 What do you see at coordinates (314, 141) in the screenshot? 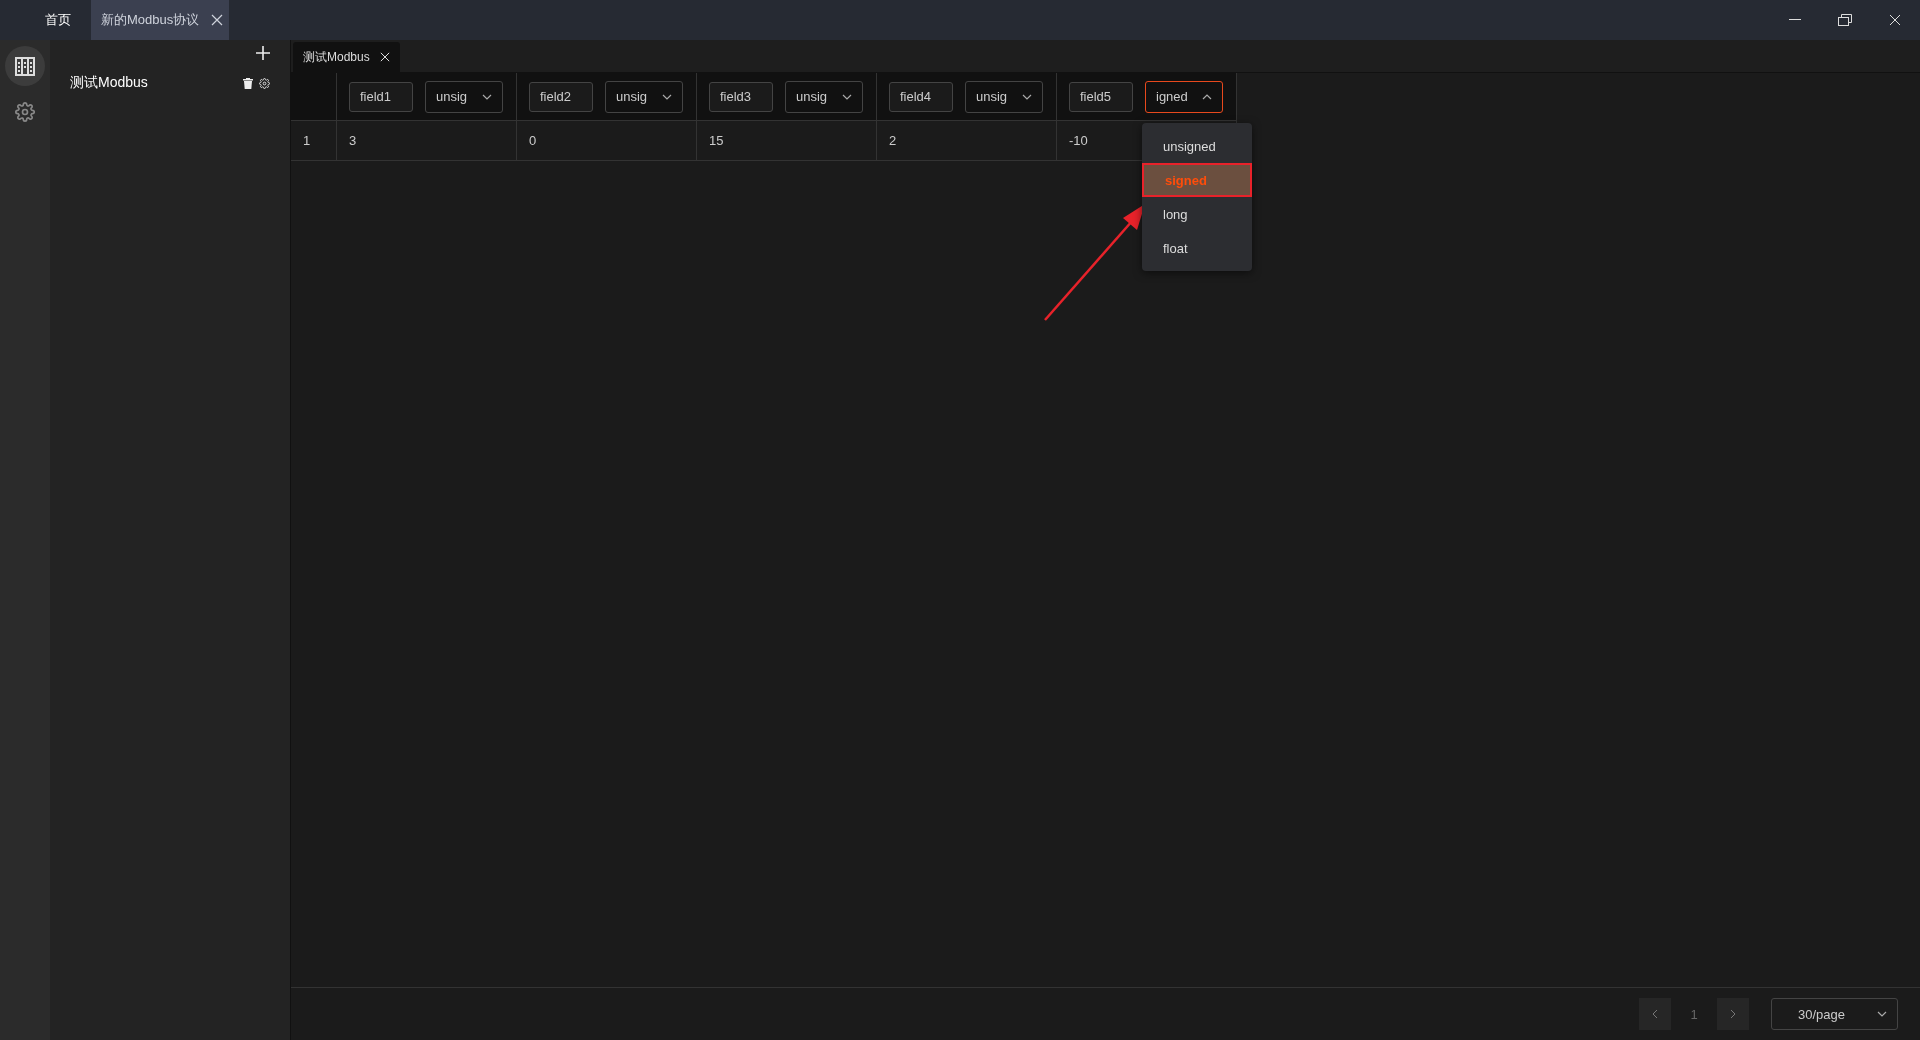
I see `row-index: 1` at bounding box center [314, 141].